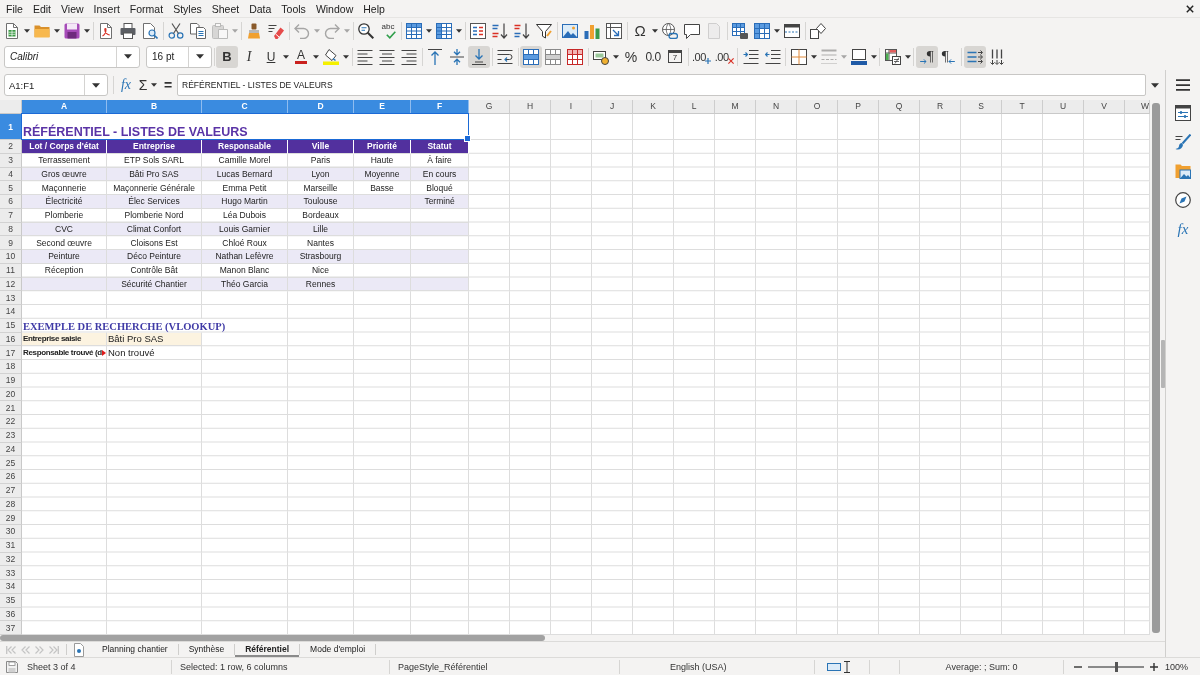 This screenshot has height=675, width=1200. I want to click on text-direction-button, so click(974, 56).